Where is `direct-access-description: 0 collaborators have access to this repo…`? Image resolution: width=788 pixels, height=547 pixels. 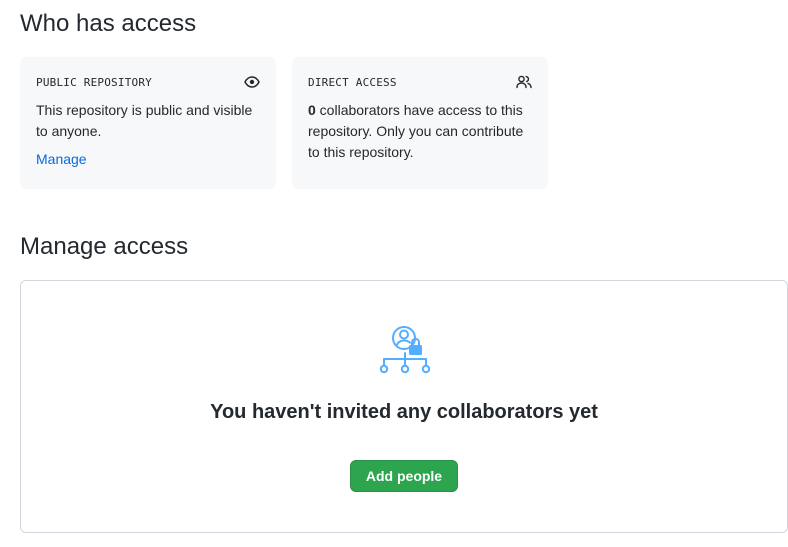
direct-access-description: 0 collaborators have access to this repo… is located at coordinates (420, 131).